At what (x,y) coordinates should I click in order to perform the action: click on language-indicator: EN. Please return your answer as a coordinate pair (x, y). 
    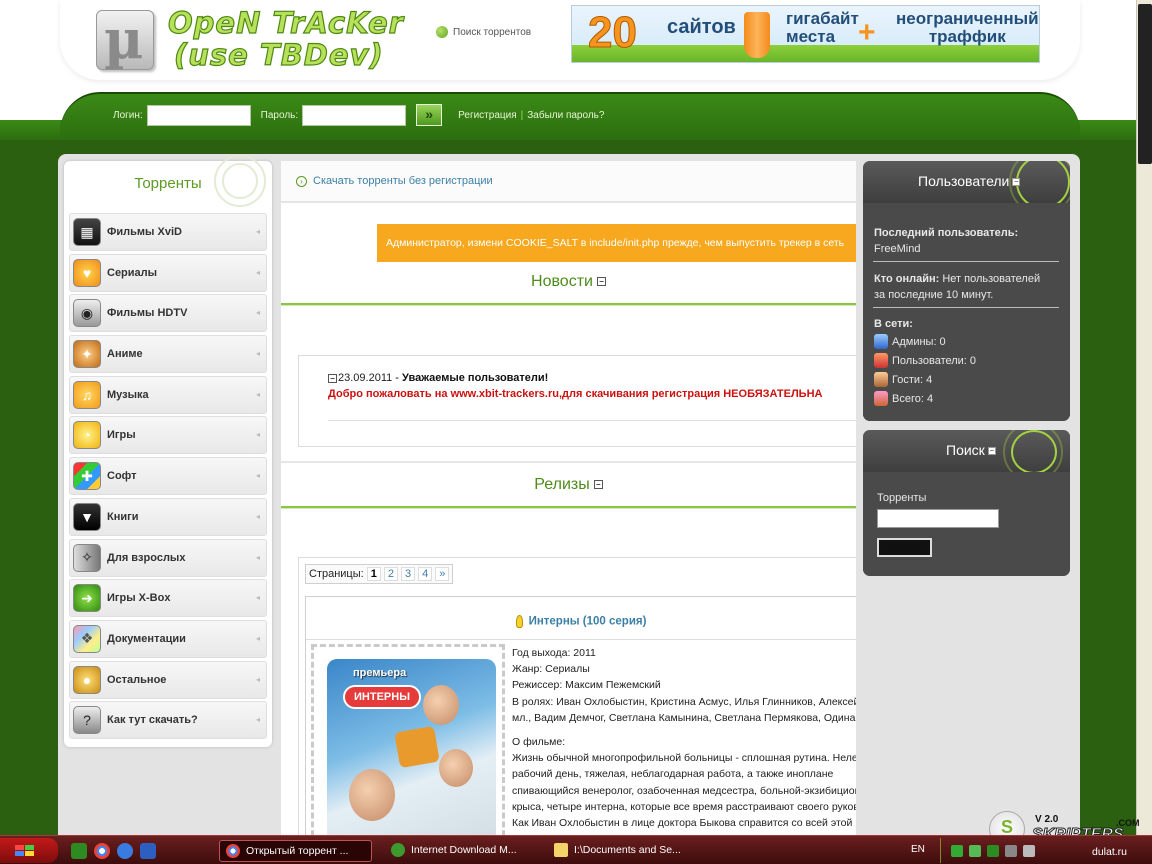
    Looking at the image, I should click on (918, 849).